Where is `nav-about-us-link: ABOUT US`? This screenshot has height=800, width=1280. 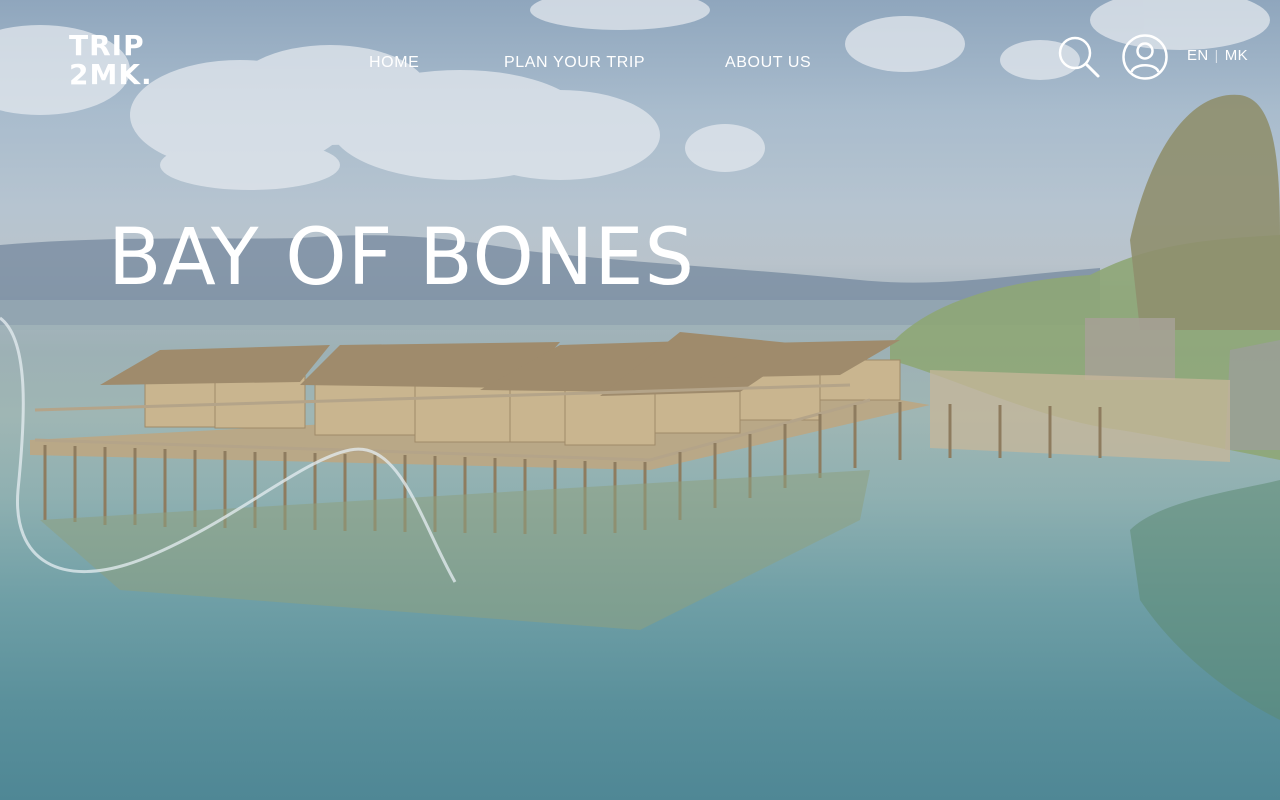 nav-about-us-link: ABOUT US is located at coordinates (768, 63).